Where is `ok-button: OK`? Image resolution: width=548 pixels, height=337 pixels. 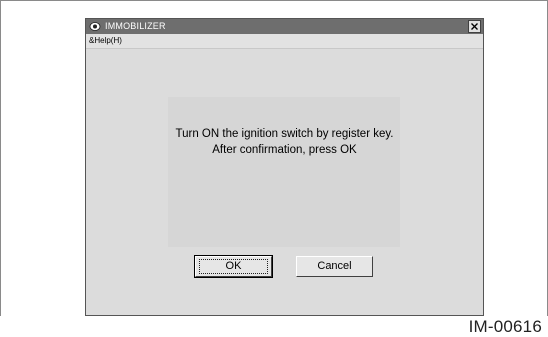 ok-button: OK is located at coordinates (233, 266).